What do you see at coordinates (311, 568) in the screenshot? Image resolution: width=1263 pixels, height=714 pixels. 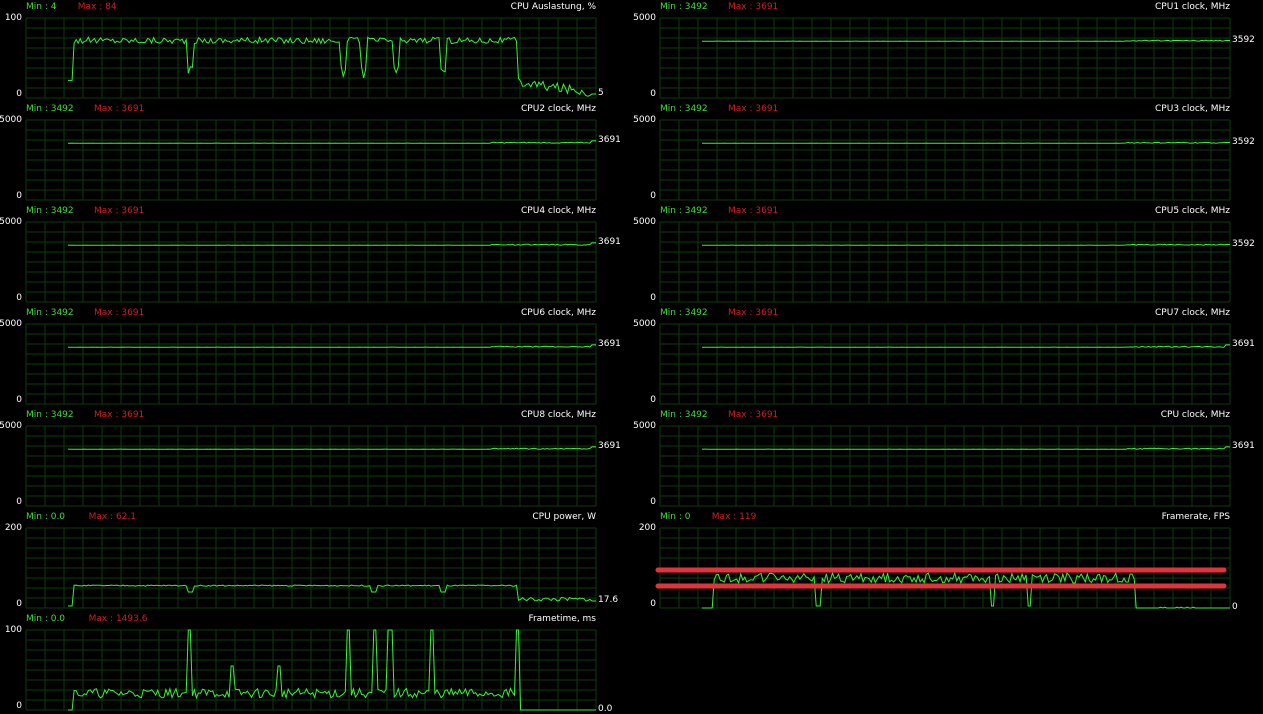 I see `cpu-power-plot` at bounding box center [311, 568].